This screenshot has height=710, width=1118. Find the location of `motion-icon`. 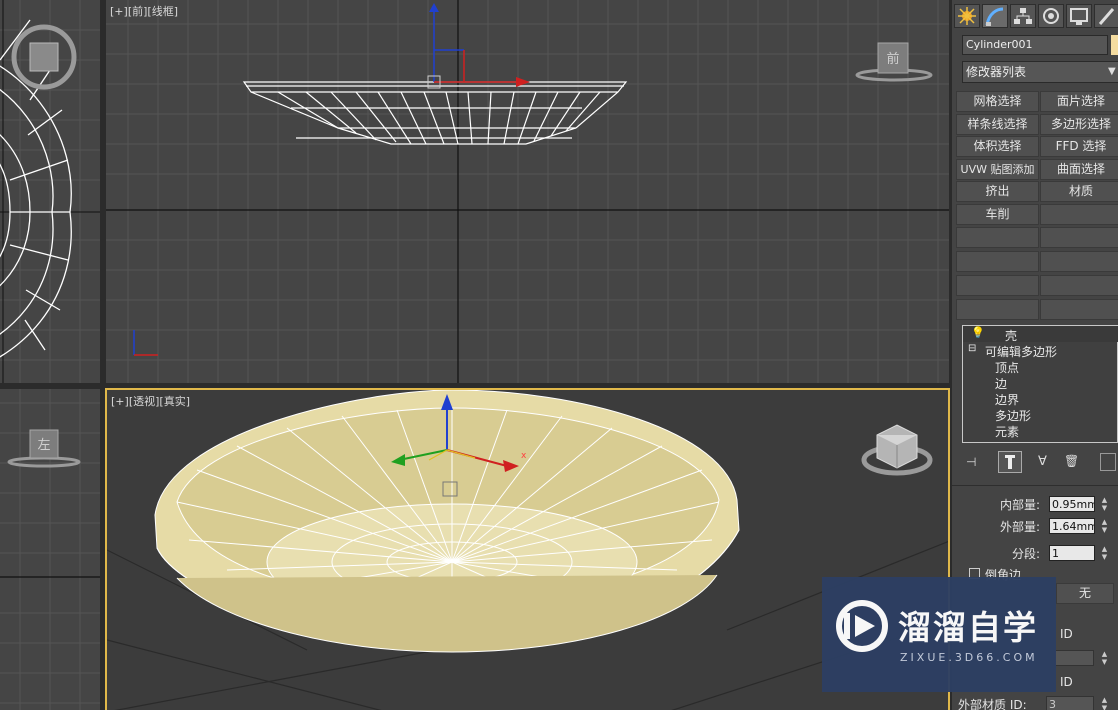

motion-icon is located at coordinates (1051, 16).